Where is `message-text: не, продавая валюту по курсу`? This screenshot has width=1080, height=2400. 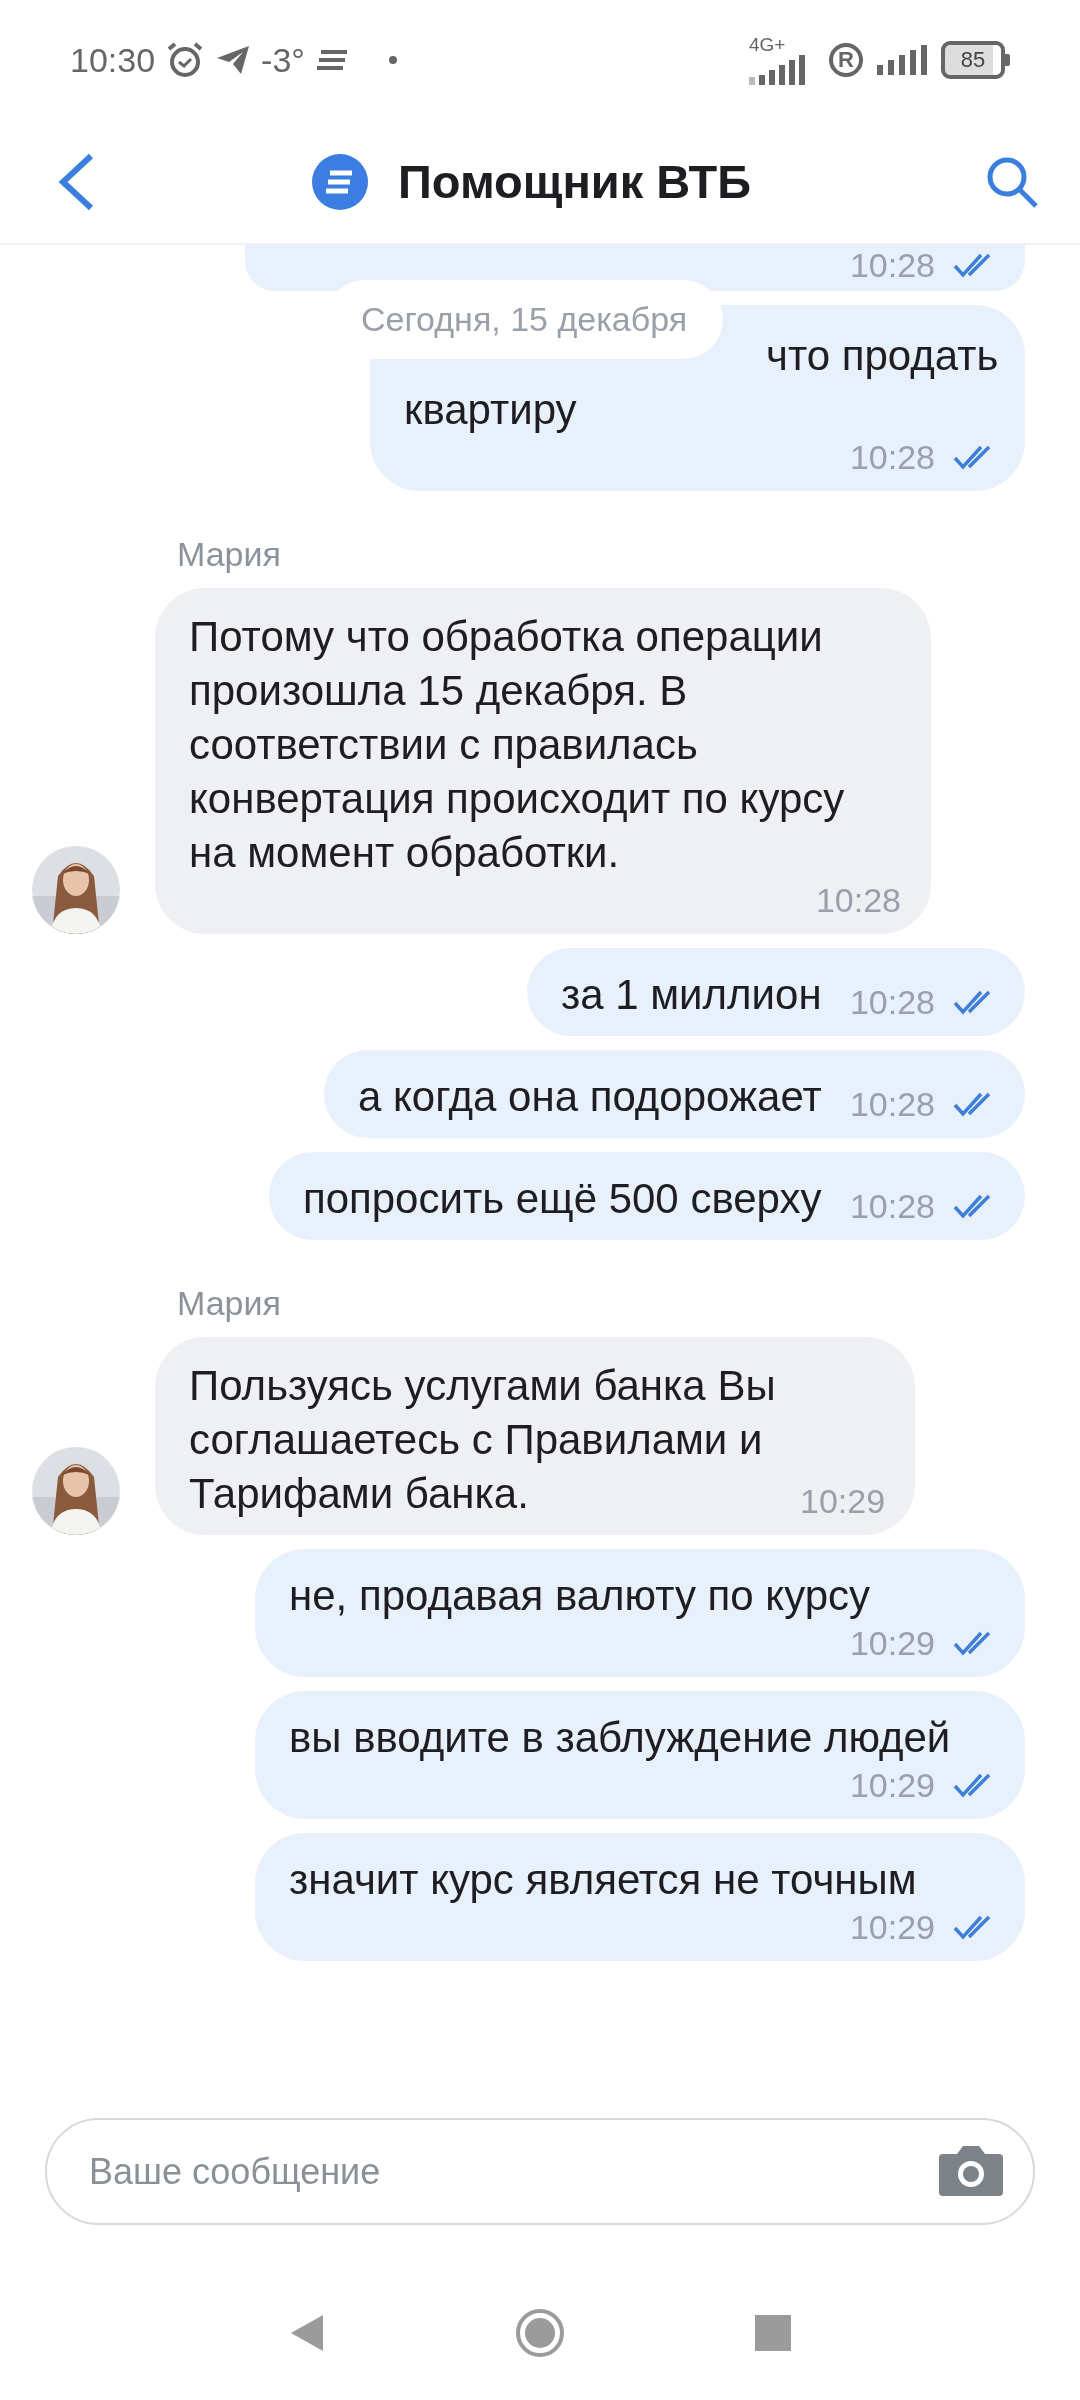 message-text: не, продавая валюту по курсу is located at coordinates (580, 1596).